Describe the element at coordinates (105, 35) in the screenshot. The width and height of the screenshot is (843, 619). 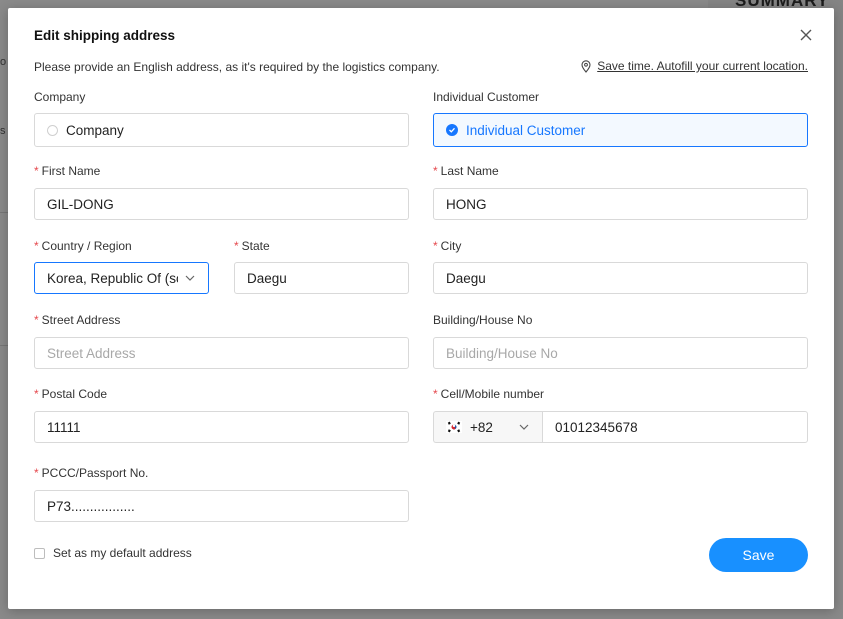
I see `modal-title: Edit shipping address` at that location.